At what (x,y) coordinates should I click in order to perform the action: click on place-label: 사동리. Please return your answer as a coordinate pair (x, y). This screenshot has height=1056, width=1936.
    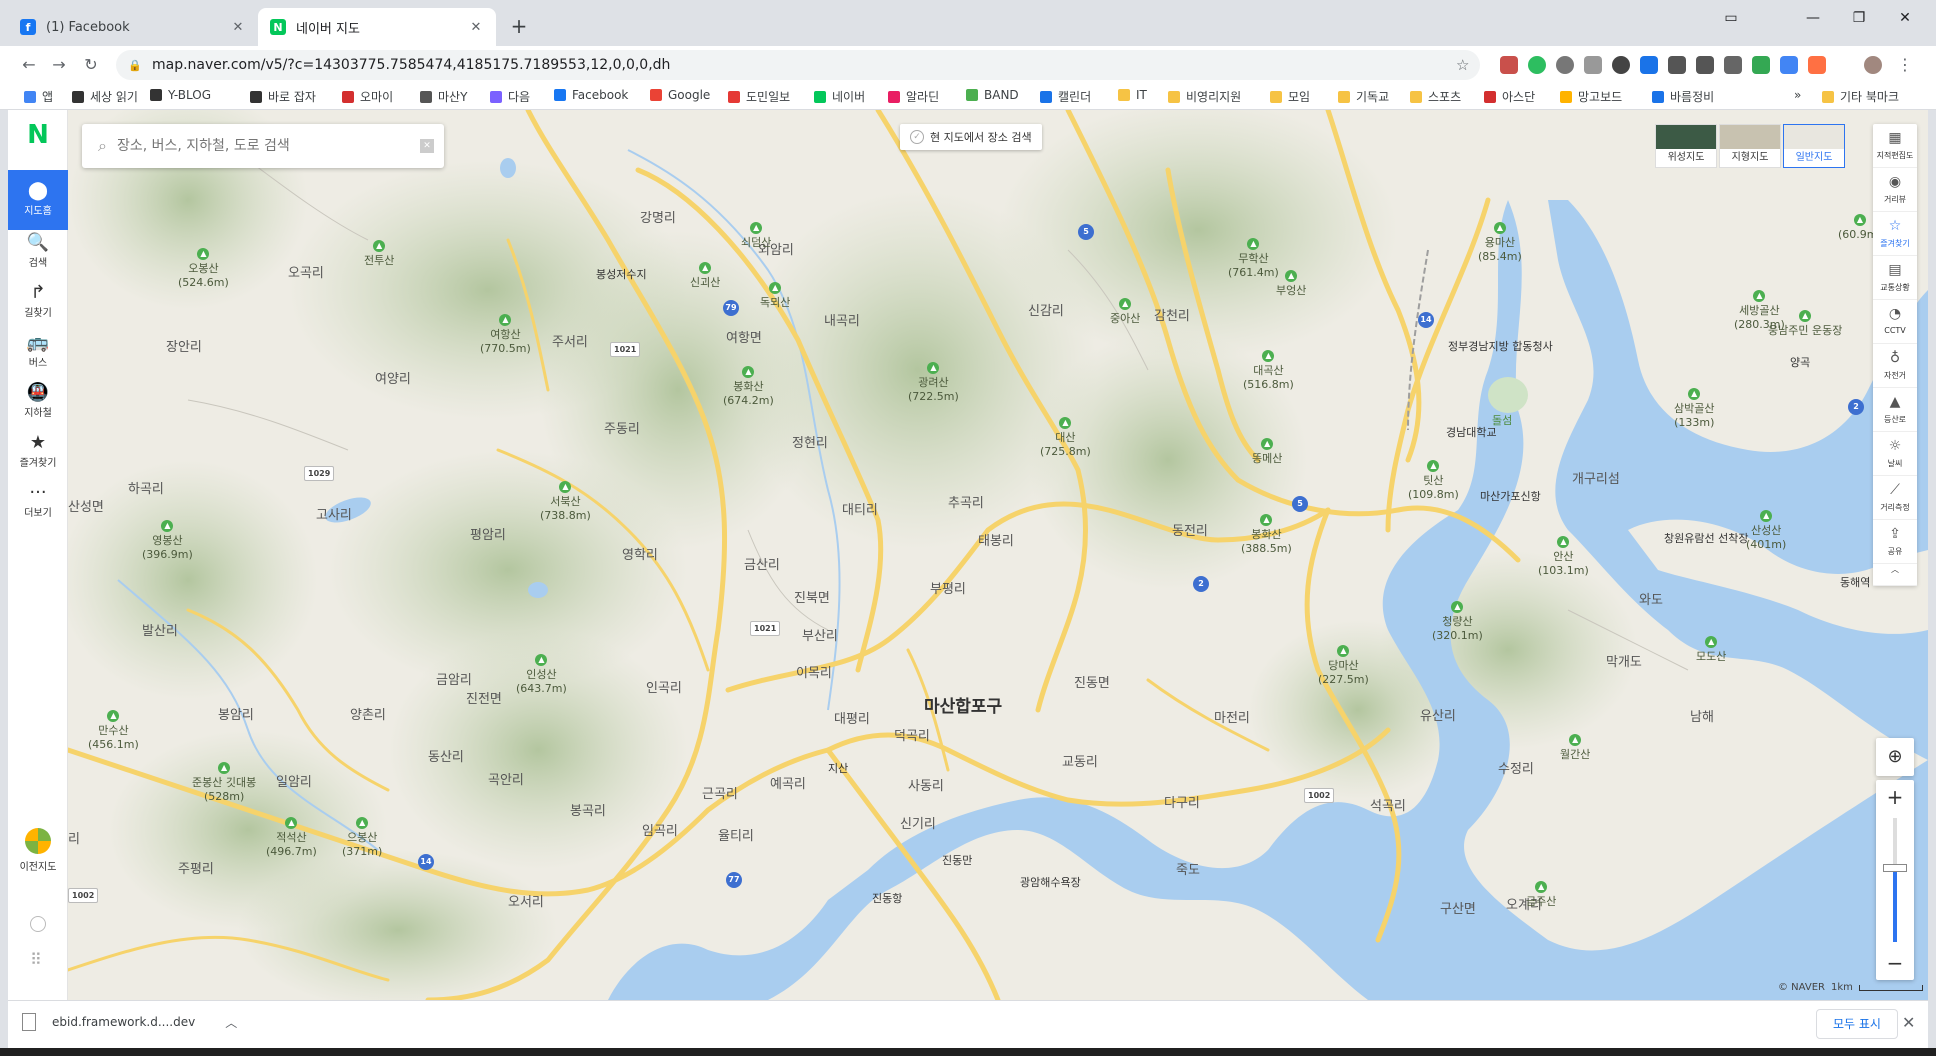
    Looking at the image, I should click on (926, 784).